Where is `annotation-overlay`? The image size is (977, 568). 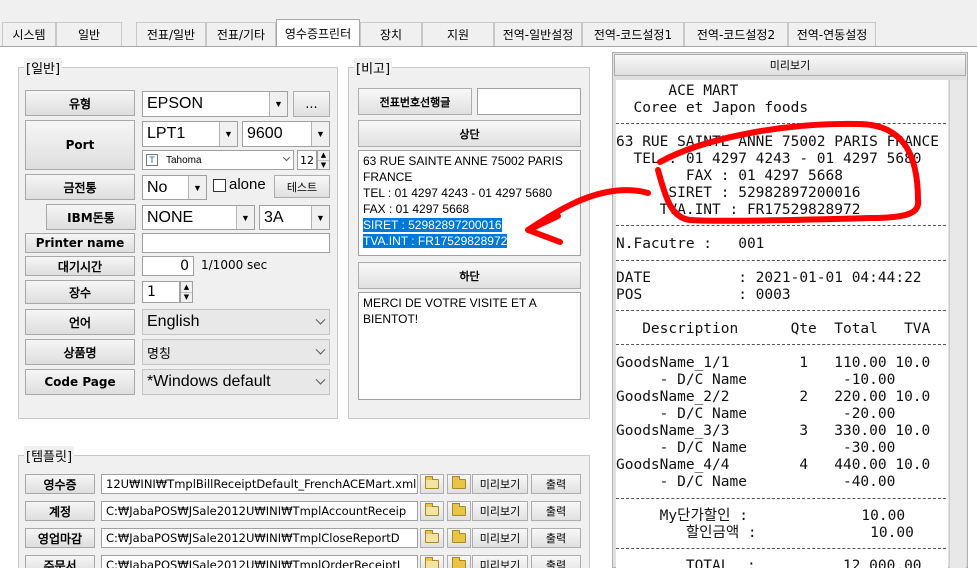 annotation-overlay is located at coordinates (723, 182).